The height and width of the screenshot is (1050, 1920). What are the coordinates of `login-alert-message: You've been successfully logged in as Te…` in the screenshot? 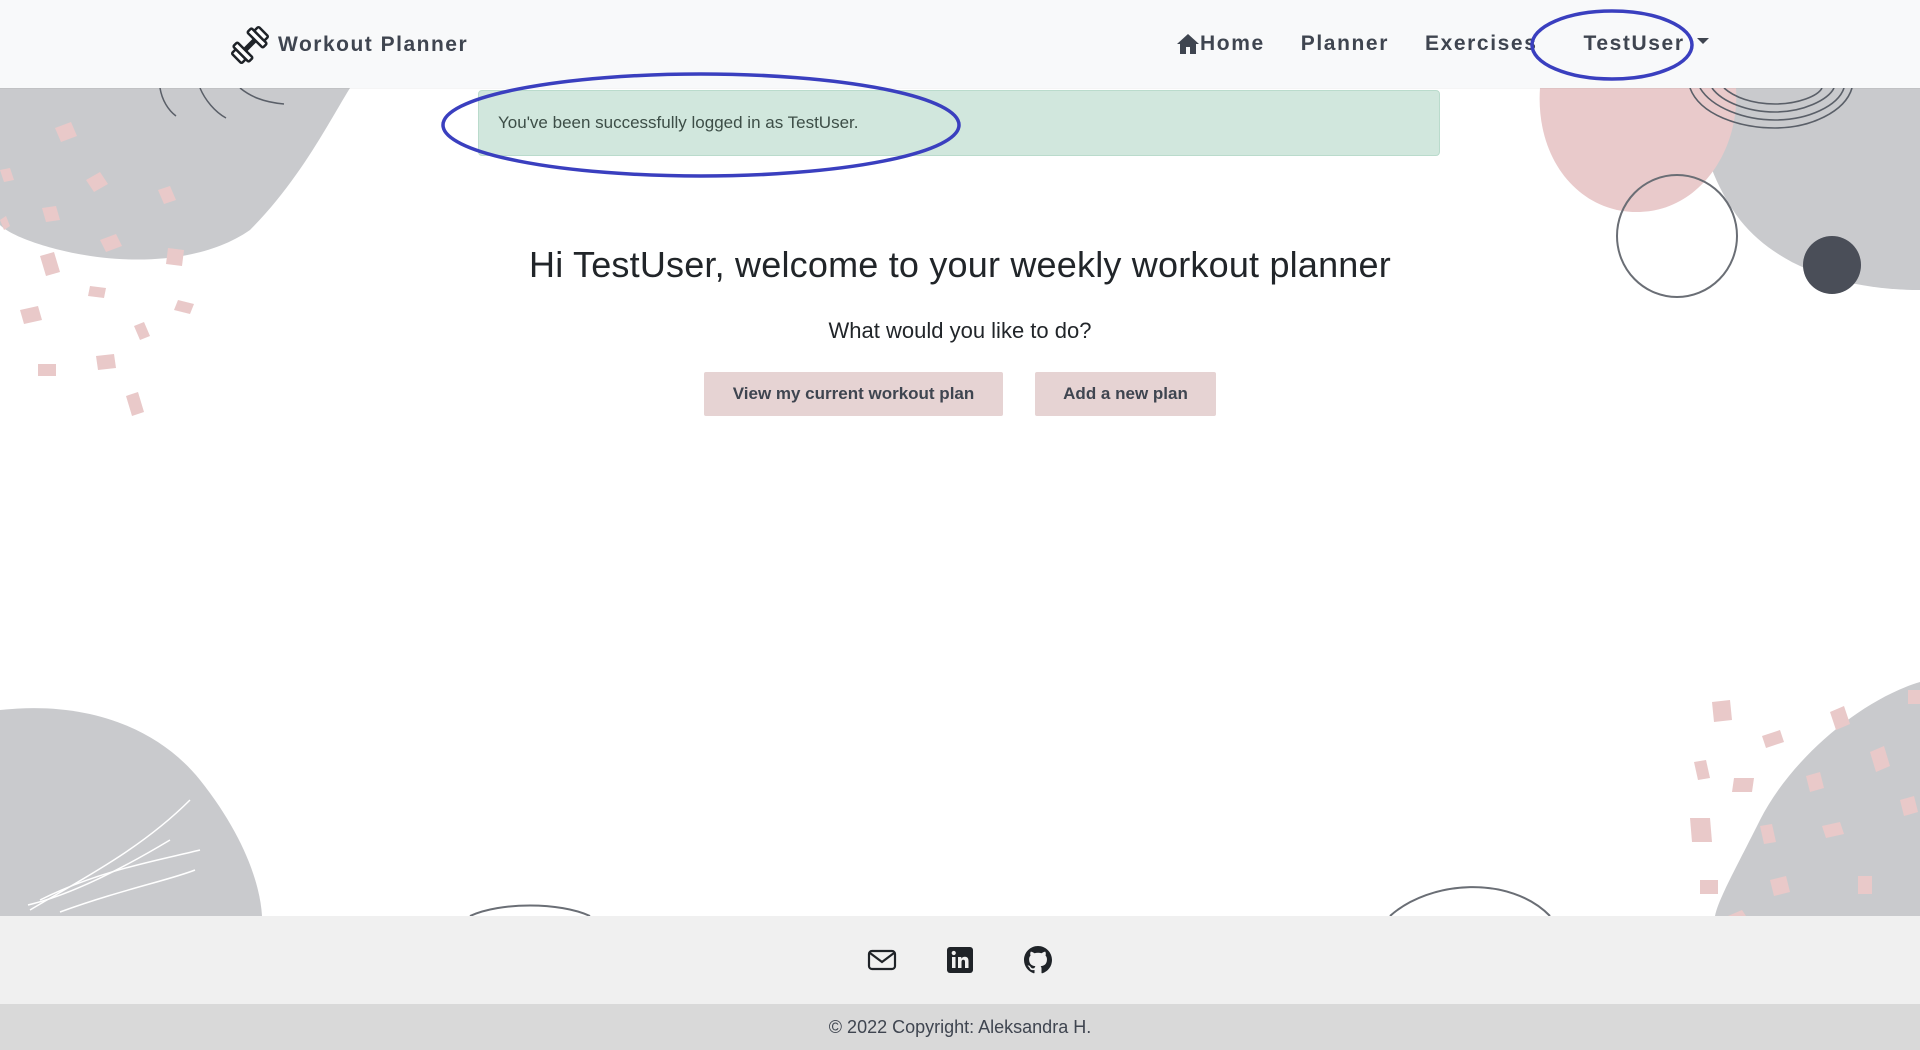 It's located at (678, 122).